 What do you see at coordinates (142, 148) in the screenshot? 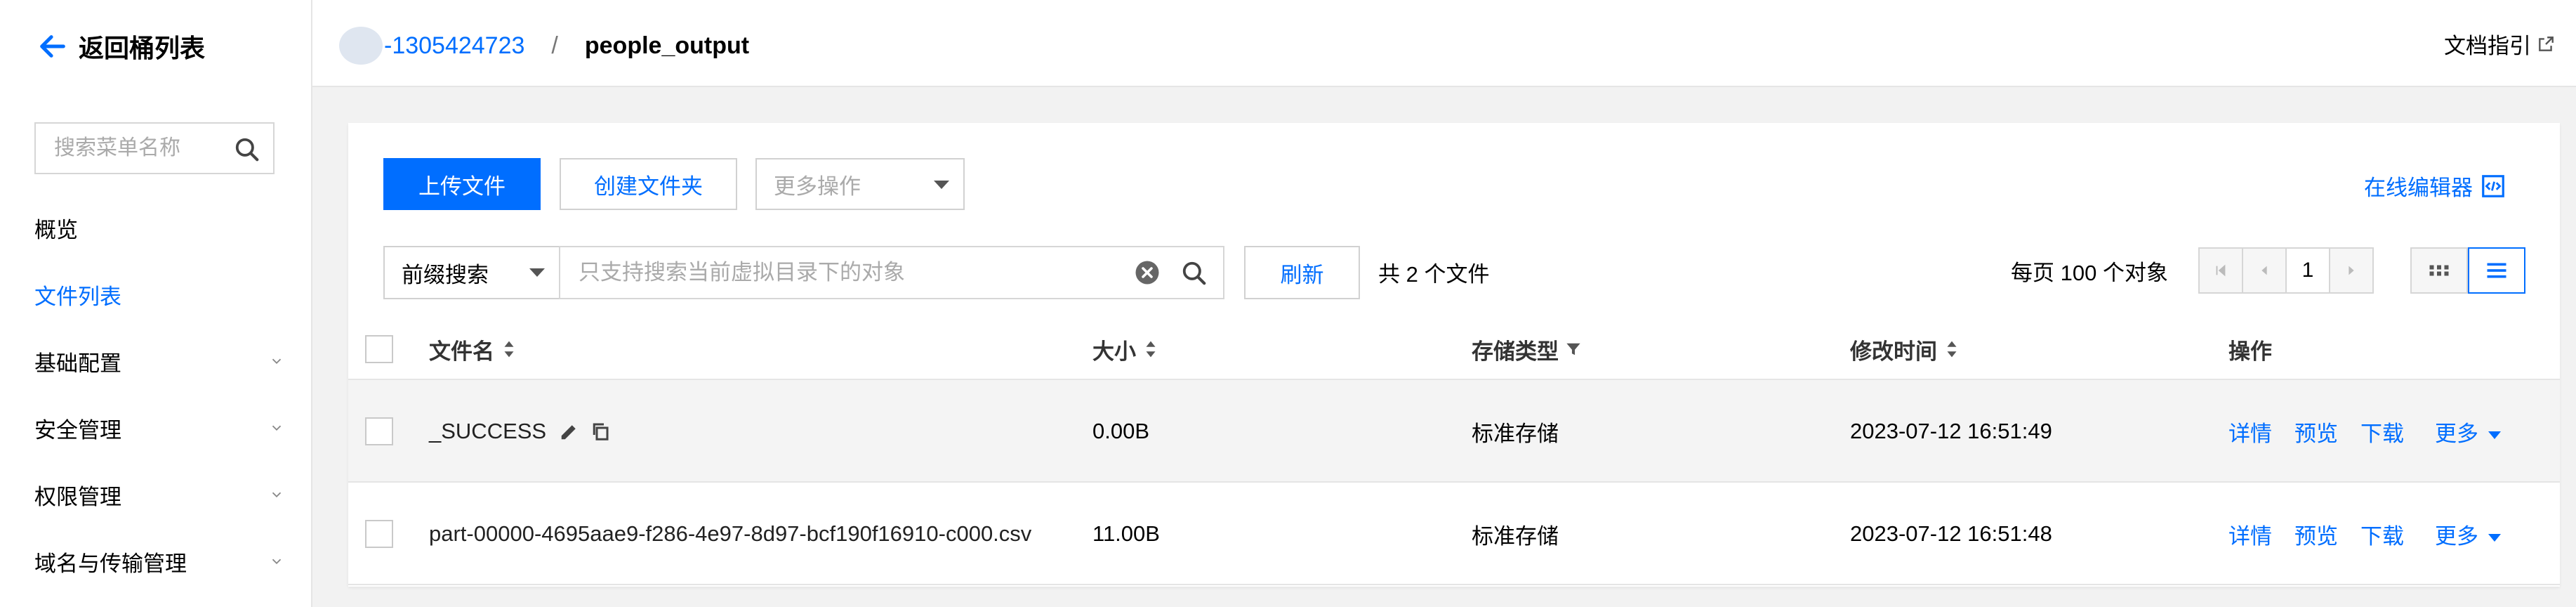
I see `menu-search-input` at bounding box center [142, 148].